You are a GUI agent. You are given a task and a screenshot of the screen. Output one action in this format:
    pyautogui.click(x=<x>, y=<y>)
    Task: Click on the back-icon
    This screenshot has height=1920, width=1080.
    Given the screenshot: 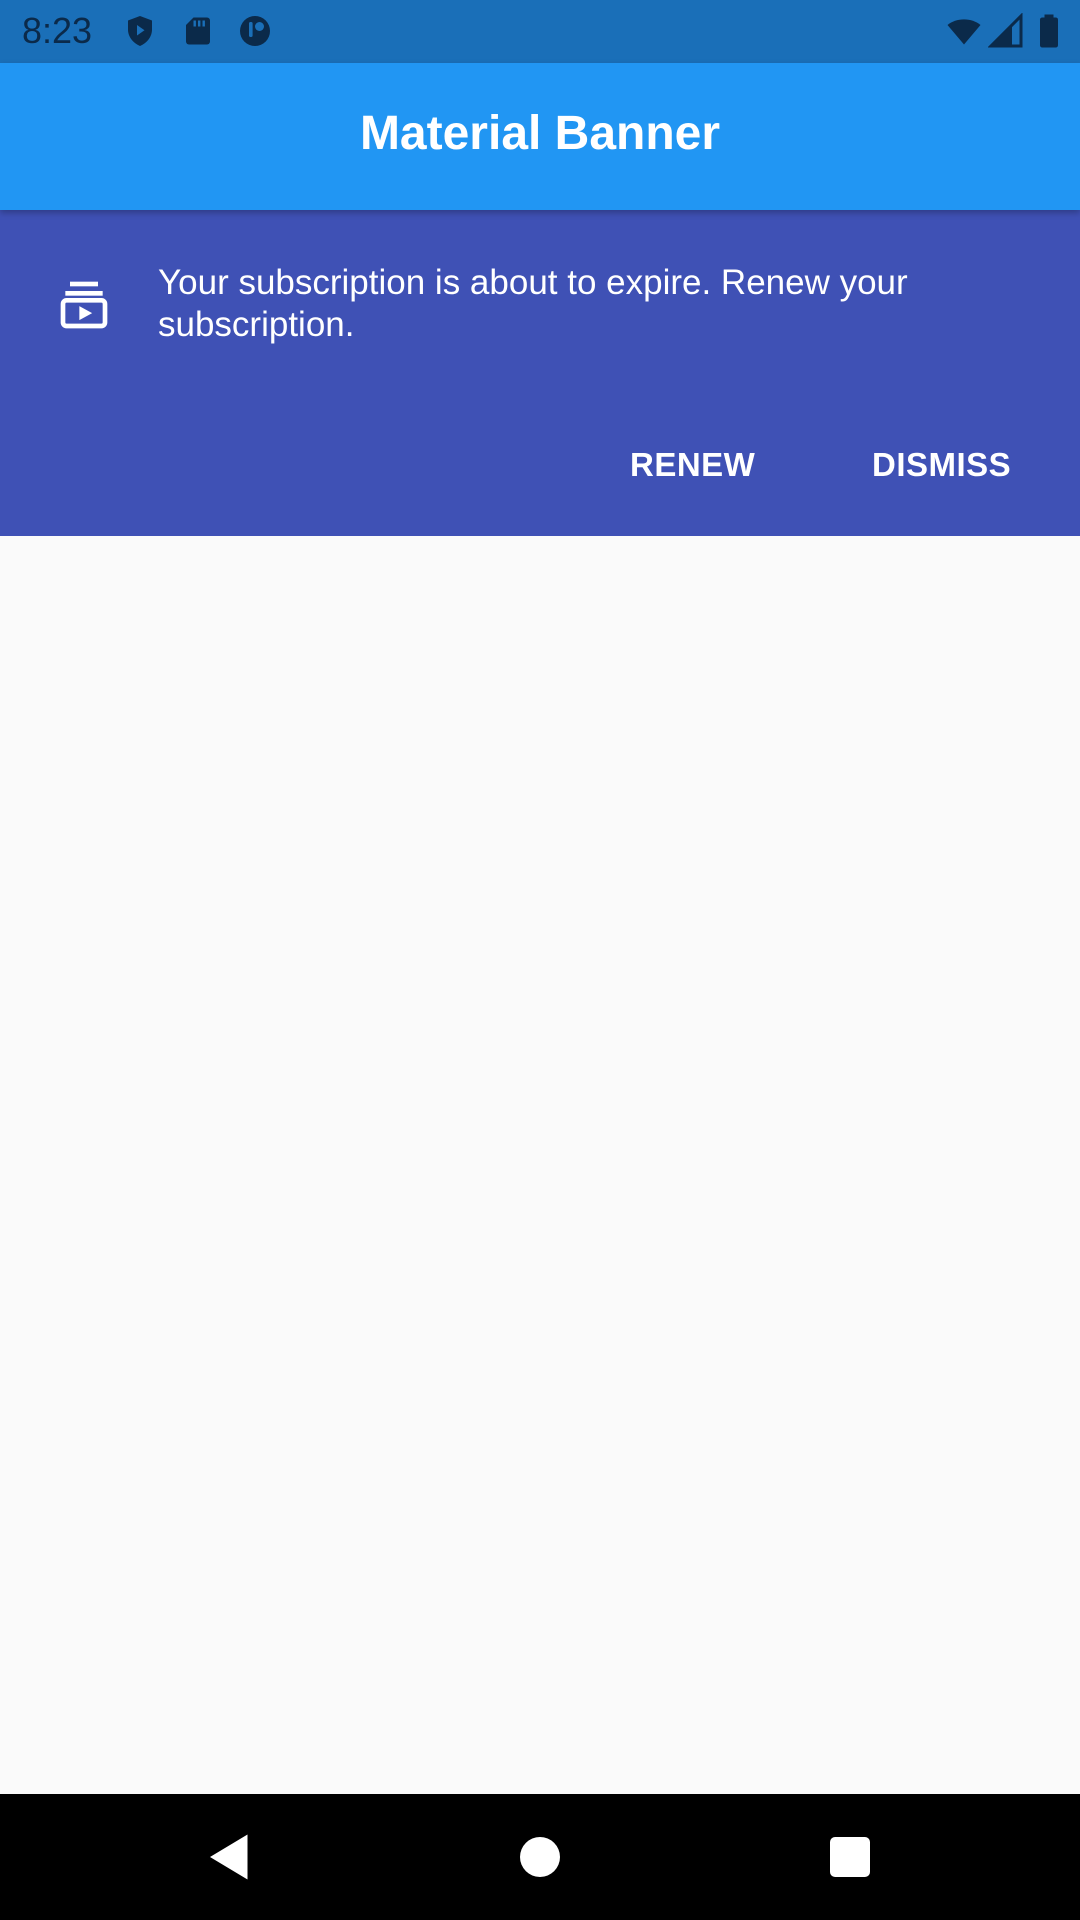 What is the action you would take?
    pyautogui.click(x=230, y=1857)
    